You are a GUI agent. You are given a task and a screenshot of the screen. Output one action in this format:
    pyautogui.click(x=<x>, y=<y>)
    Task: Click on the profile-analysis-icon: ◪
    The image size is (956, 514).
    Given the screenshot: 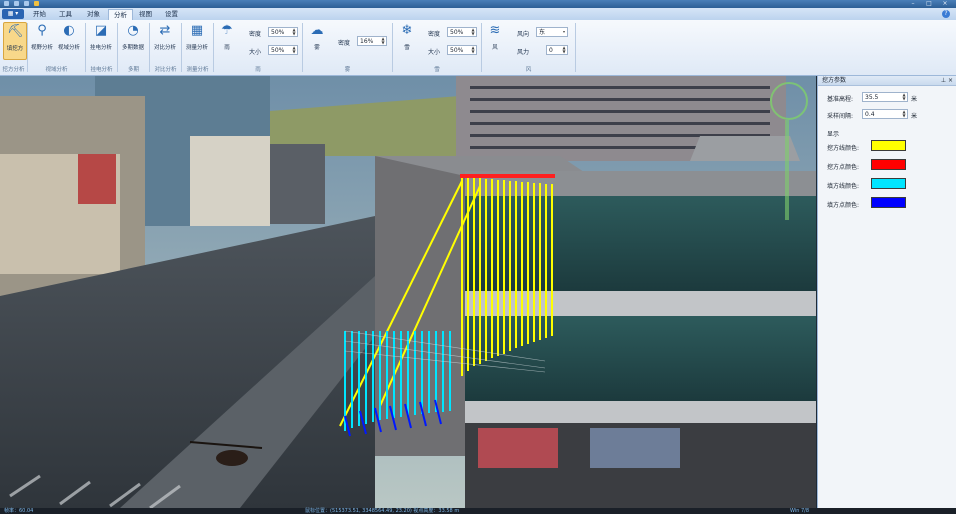 What is the action you would take?
    pyautogui.click(x=101, y=30)
    